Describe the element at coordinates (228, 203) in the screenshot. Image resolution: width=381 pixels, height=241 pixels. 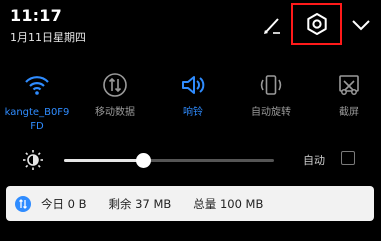
I see `data-total: 总量 100 MB` at that location.